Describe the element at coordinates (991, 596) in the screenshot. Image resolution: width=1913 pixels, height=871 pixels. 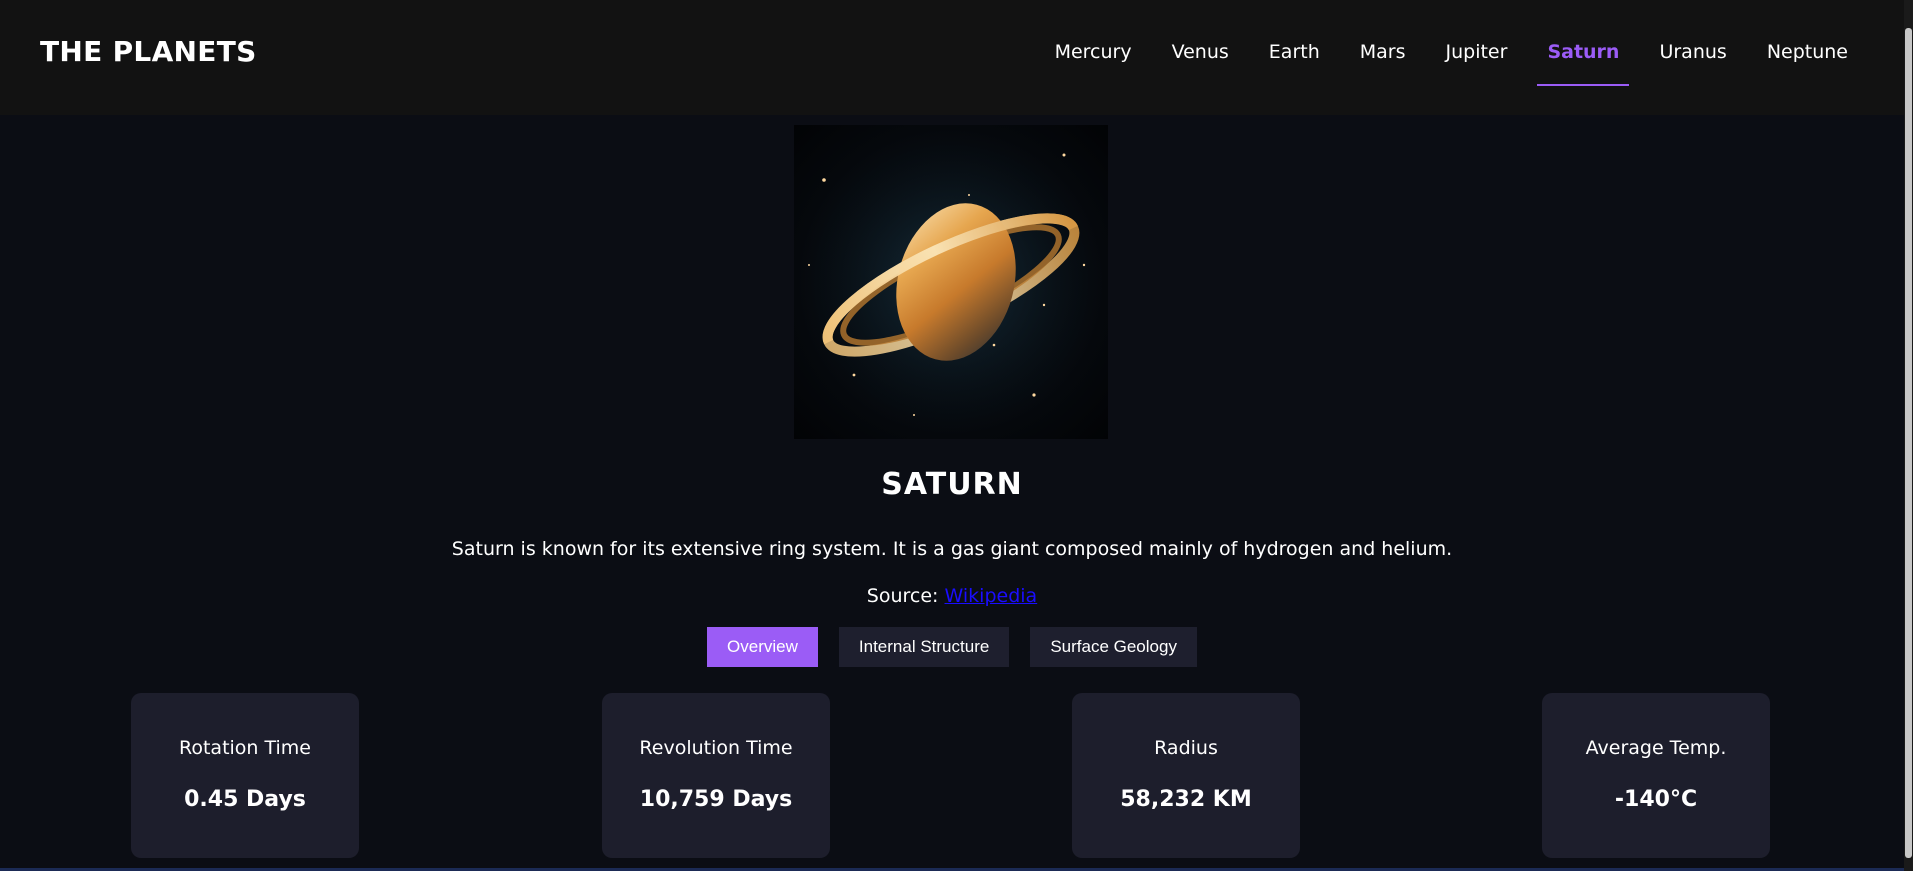
I see `source-link: Wikipedia` at that location.